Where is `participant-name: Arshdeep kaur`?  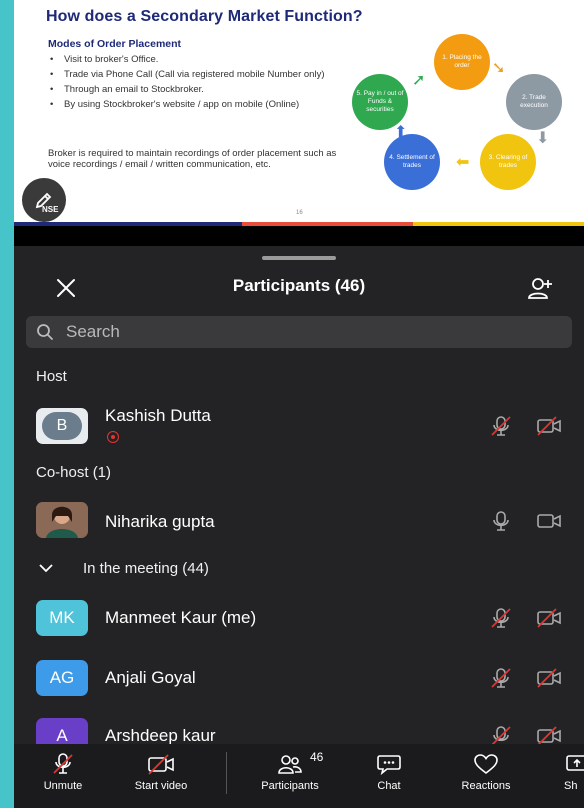
participant-name: Arshdeep kaur is located at coordinates (160, 735).